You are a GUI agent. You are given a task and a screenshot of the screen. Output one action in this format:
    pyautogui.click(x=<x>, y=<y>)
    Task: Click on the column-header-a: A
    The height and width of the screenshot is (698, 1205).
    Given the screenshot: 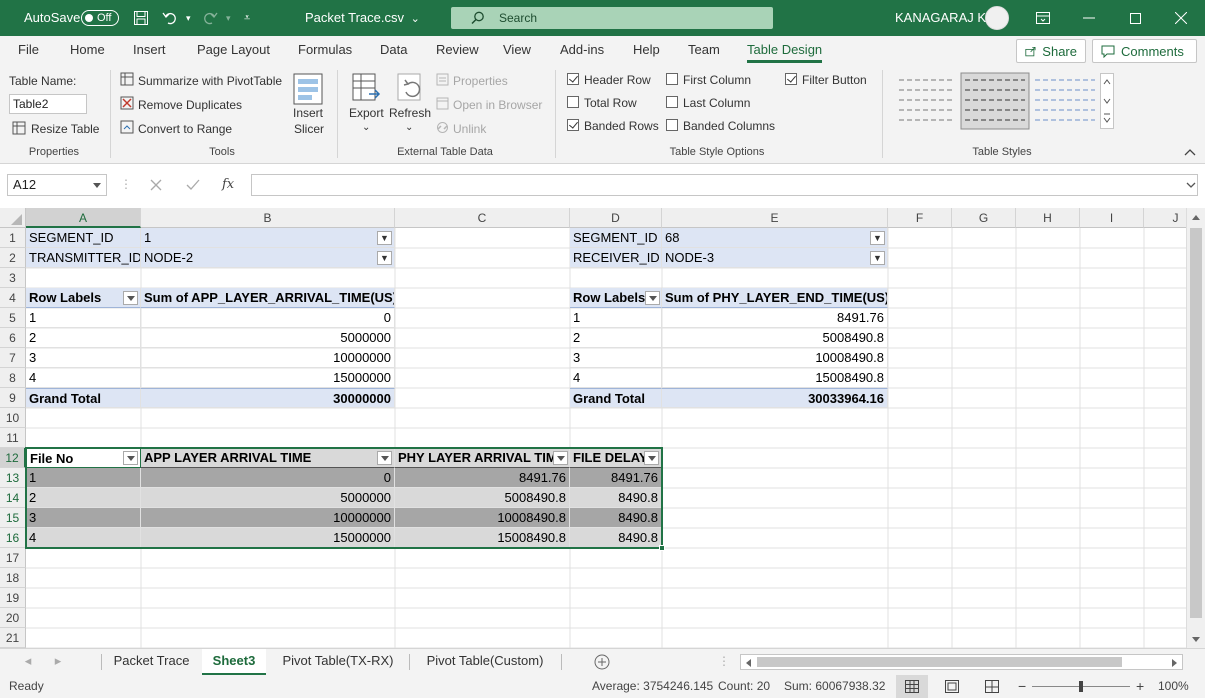 What is the action you would take?
    pyautogui.click(x=83, y=218)
    